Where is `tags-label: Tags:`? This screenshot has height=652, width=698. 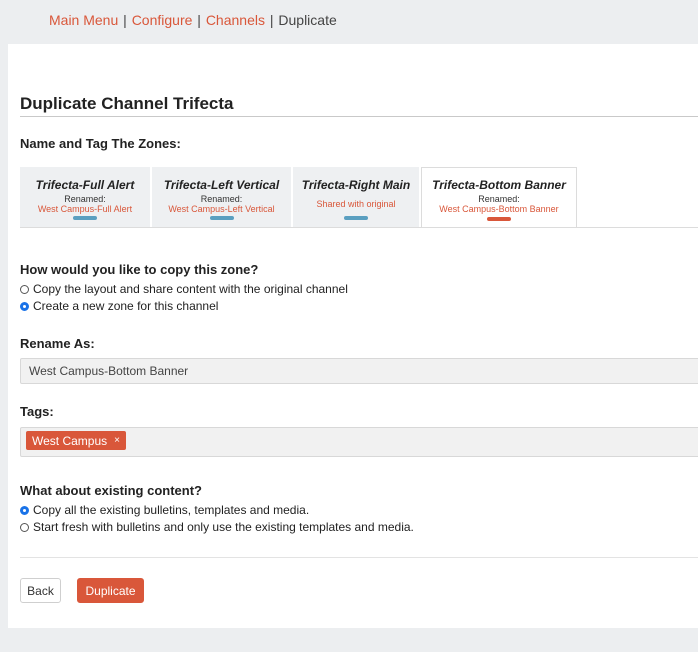 tags-label: Tags: is located at coordinates (37, 411).